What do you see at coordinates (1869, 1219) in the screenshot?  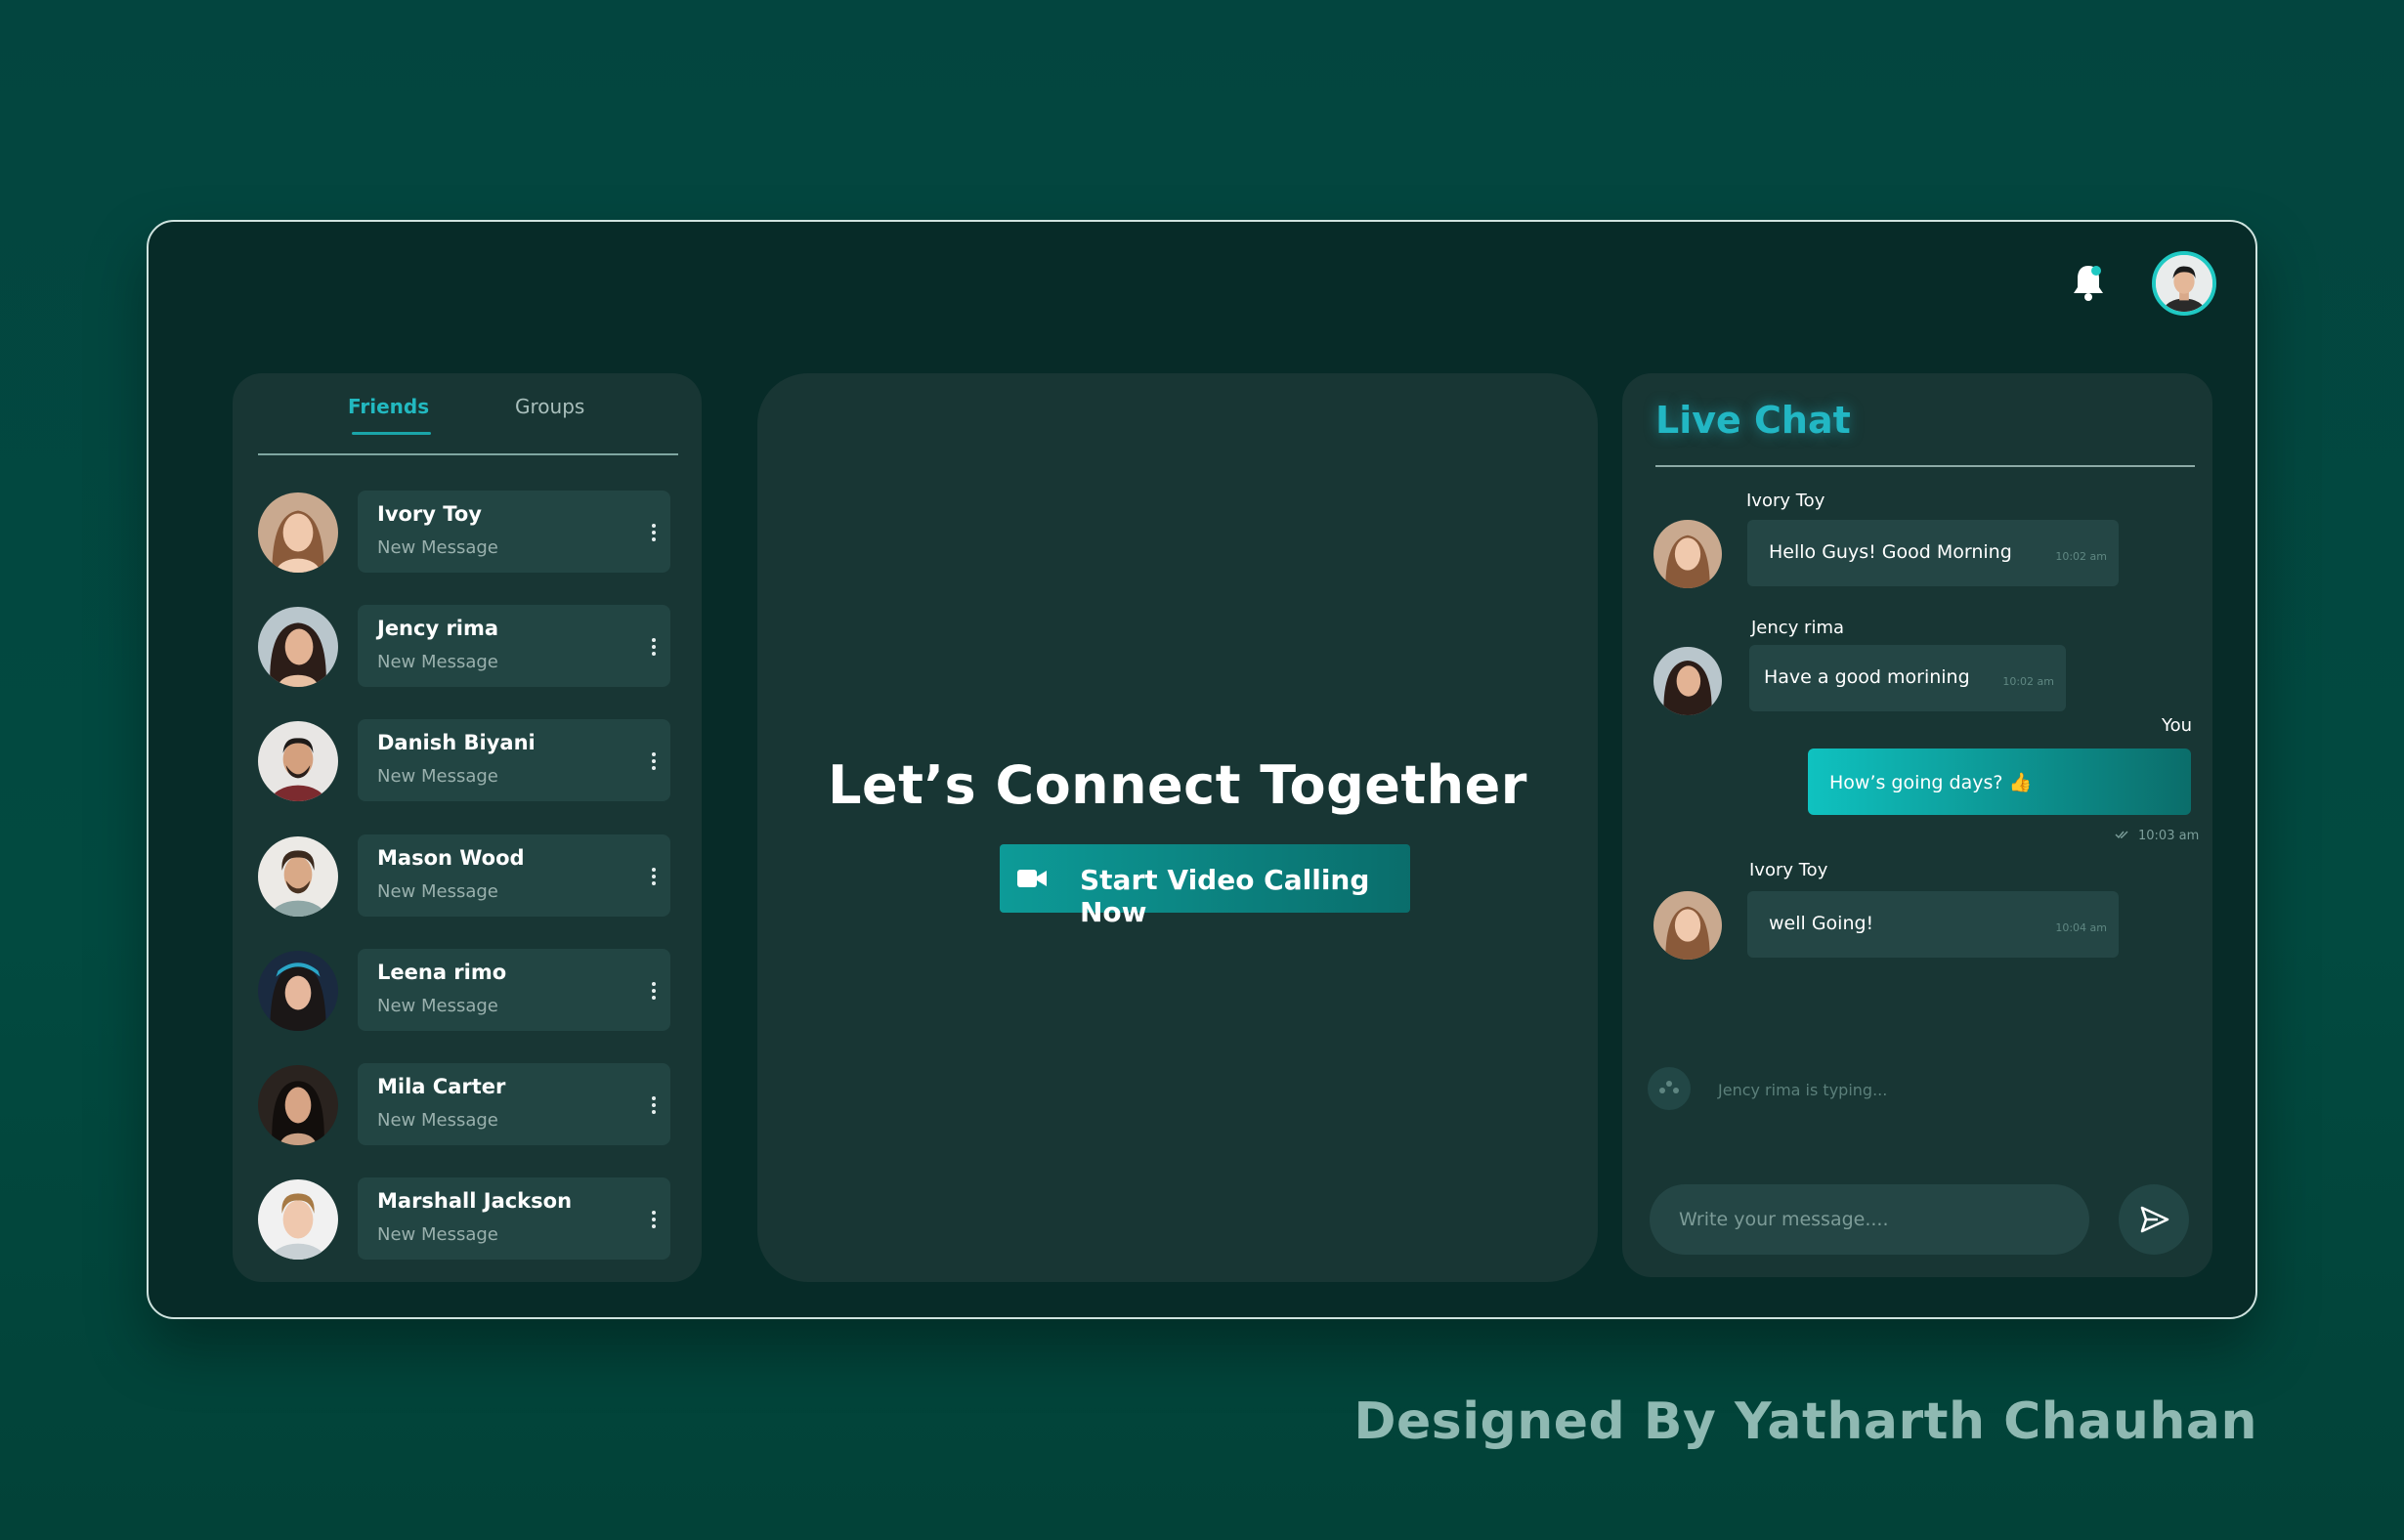 I see `message-input` at bounding box center [1869, 1219].